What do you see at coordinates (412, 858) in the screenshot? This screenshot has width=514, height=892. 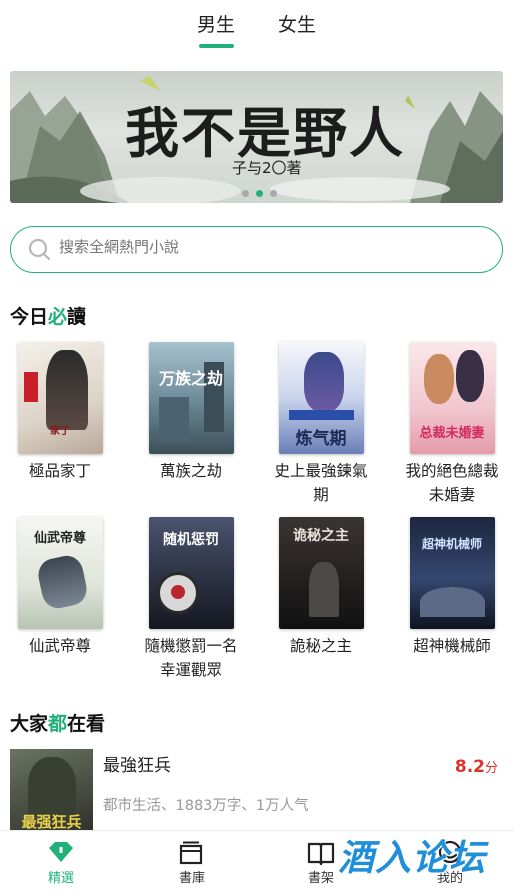 I see `watermark-logo: 酒入论坛` at bounding box center [412, 858].